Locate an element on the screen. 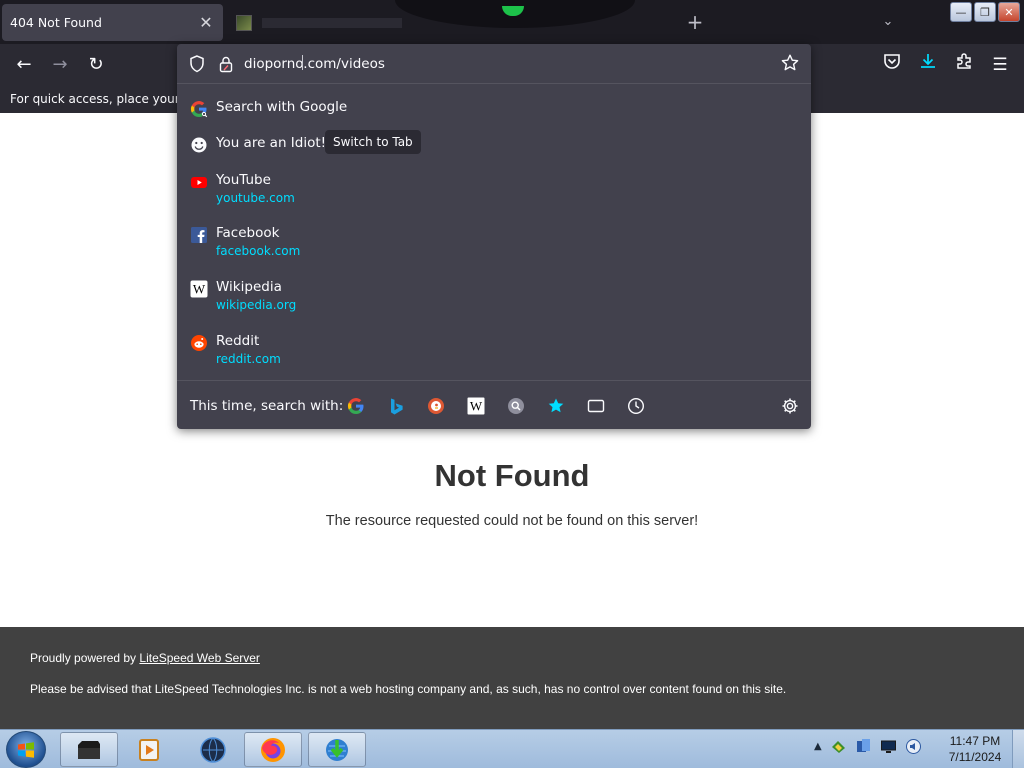 Image resolution: width=1024 pixels, height=768 pixels. suggestion-youtube: YouTube youtube.com is located at coordinates (494, 188).